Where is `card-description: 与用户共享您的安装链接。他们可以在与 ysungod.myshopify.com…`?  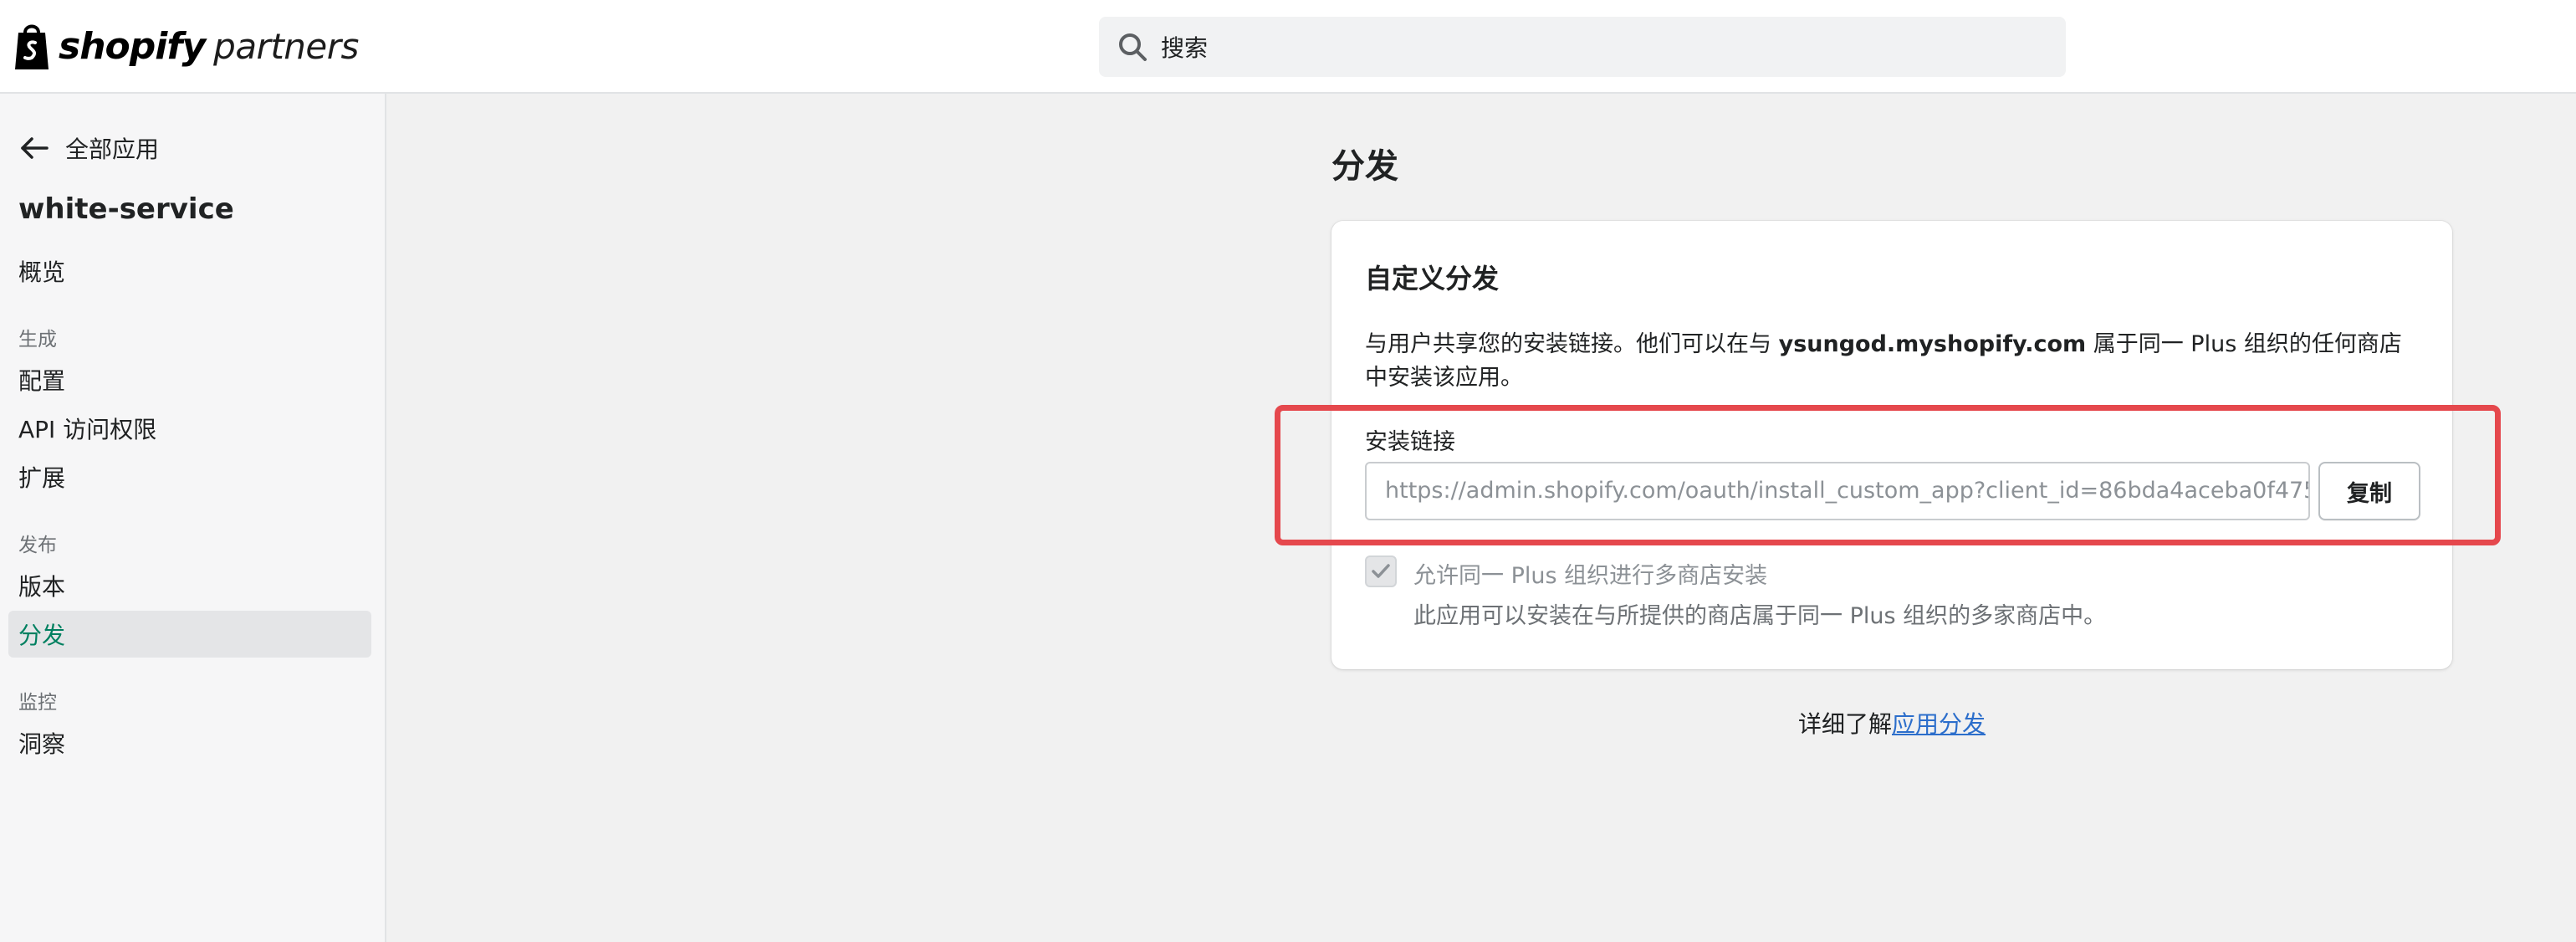
card-description: 与用户共享您的安装链接。他们可以在与 ysungod.myshopify.com… is located at coordinates (1892, 361).